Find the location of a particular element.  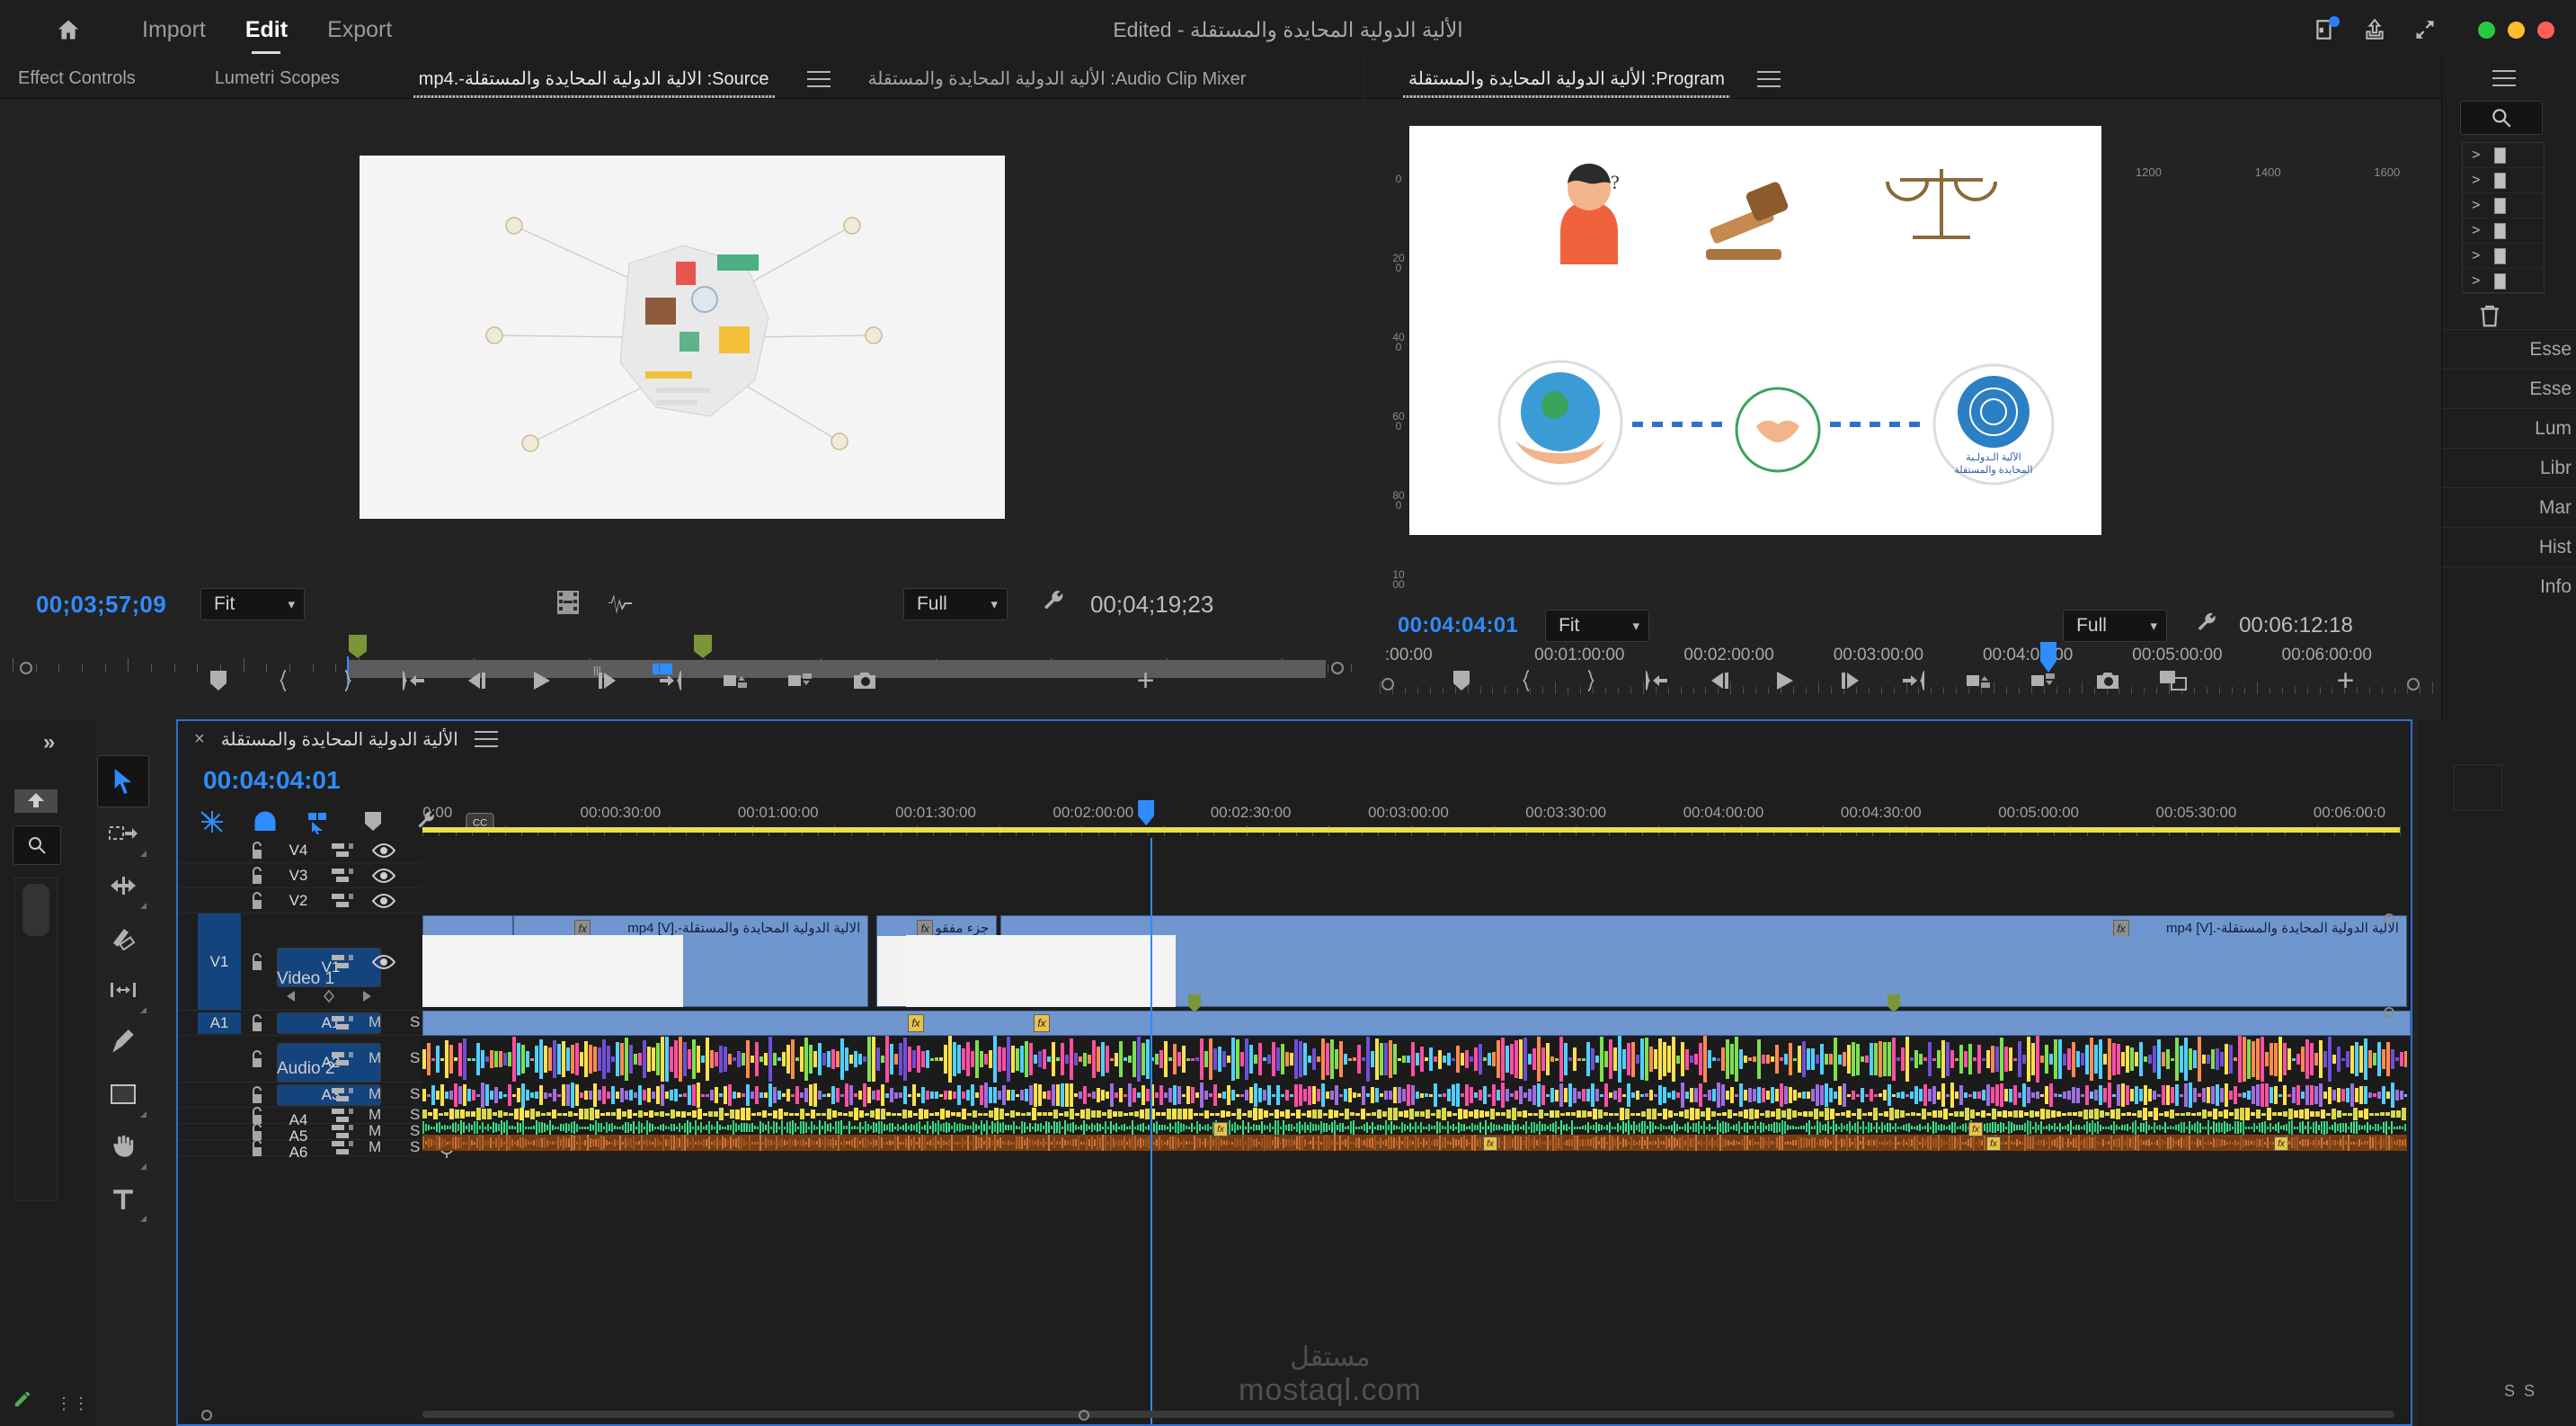

source-fit-select: Fit ▾ is located at coordinates (252, 604).